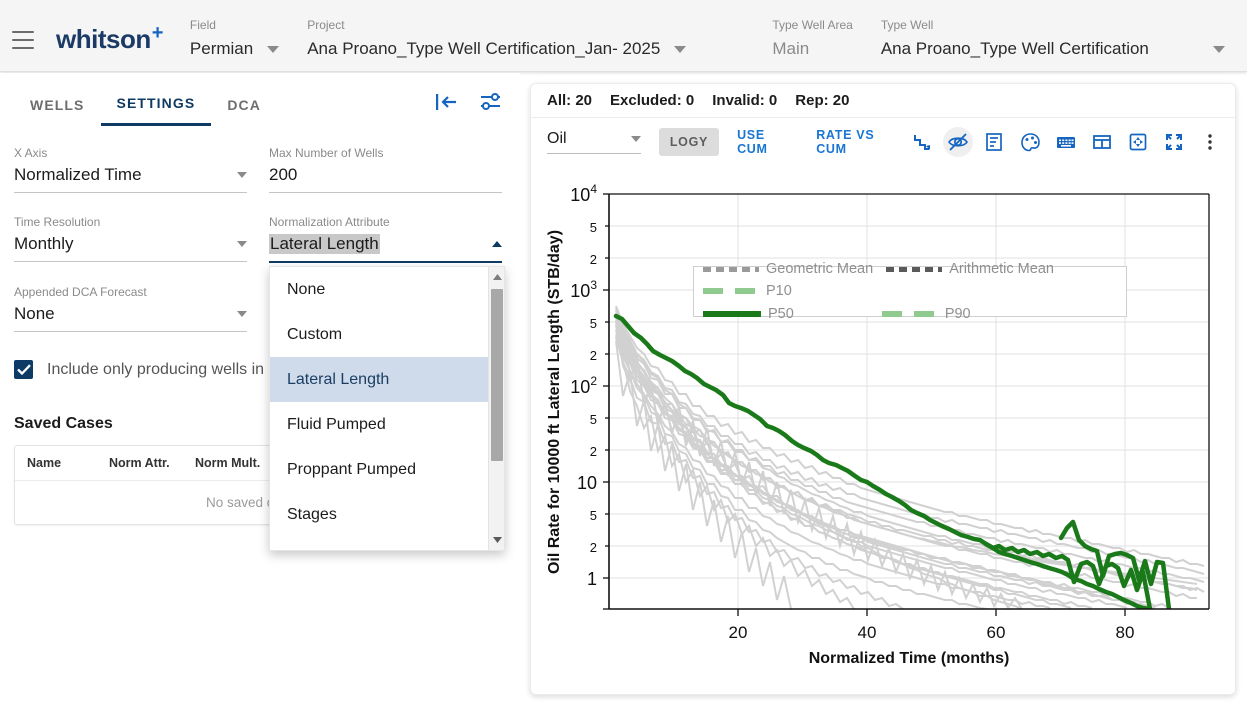 Image resolution: width=1247 pixels, height=703 pixels. What do you see at coordinates (379, 514) in the screenshot?
I see `dropdown-option-stages: Stages` at bounding box center [379, 514].